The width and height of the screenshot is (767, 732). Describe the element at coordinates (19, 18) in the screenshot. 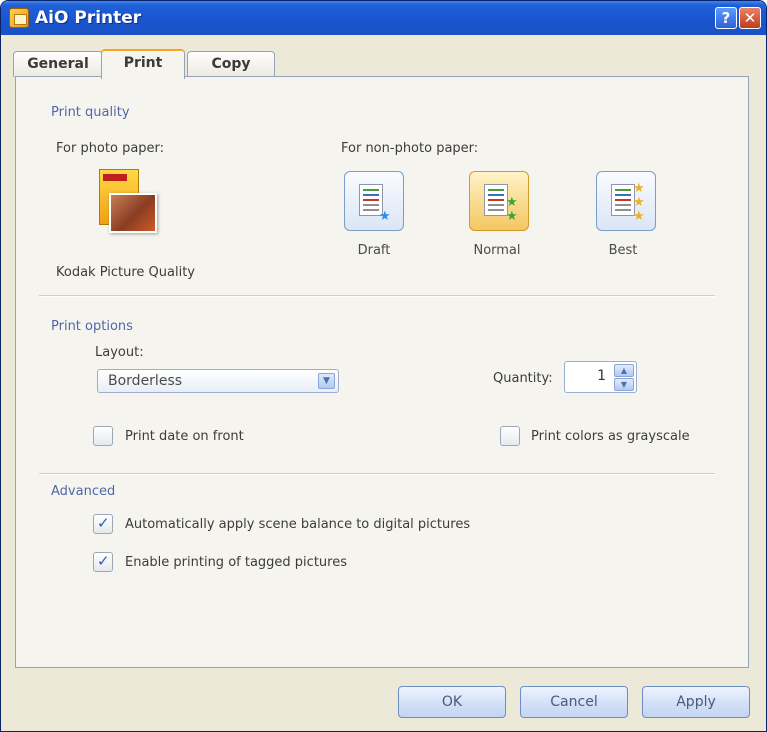

I see `printer-app-icon` at that location.